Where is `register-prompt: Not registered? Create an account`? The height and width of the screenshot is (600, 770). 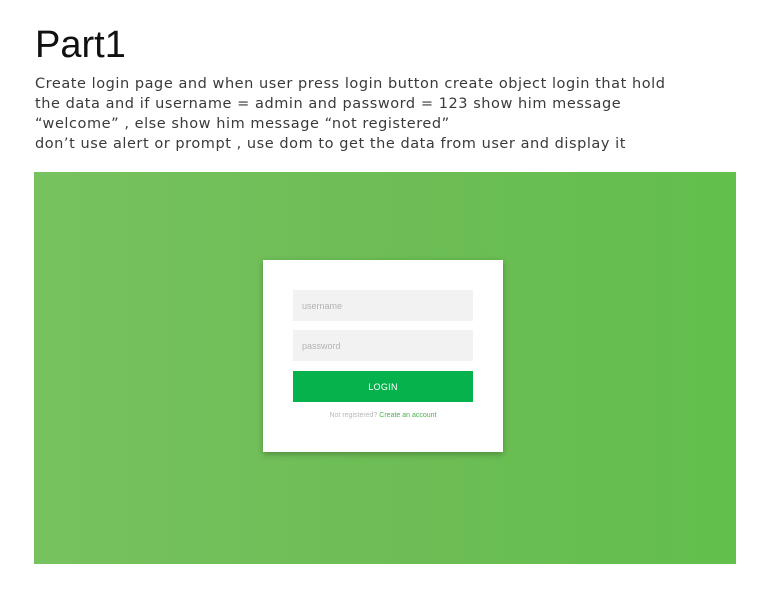 register-prompt: Not registered? Create an account is located at coordinates (383, 415).